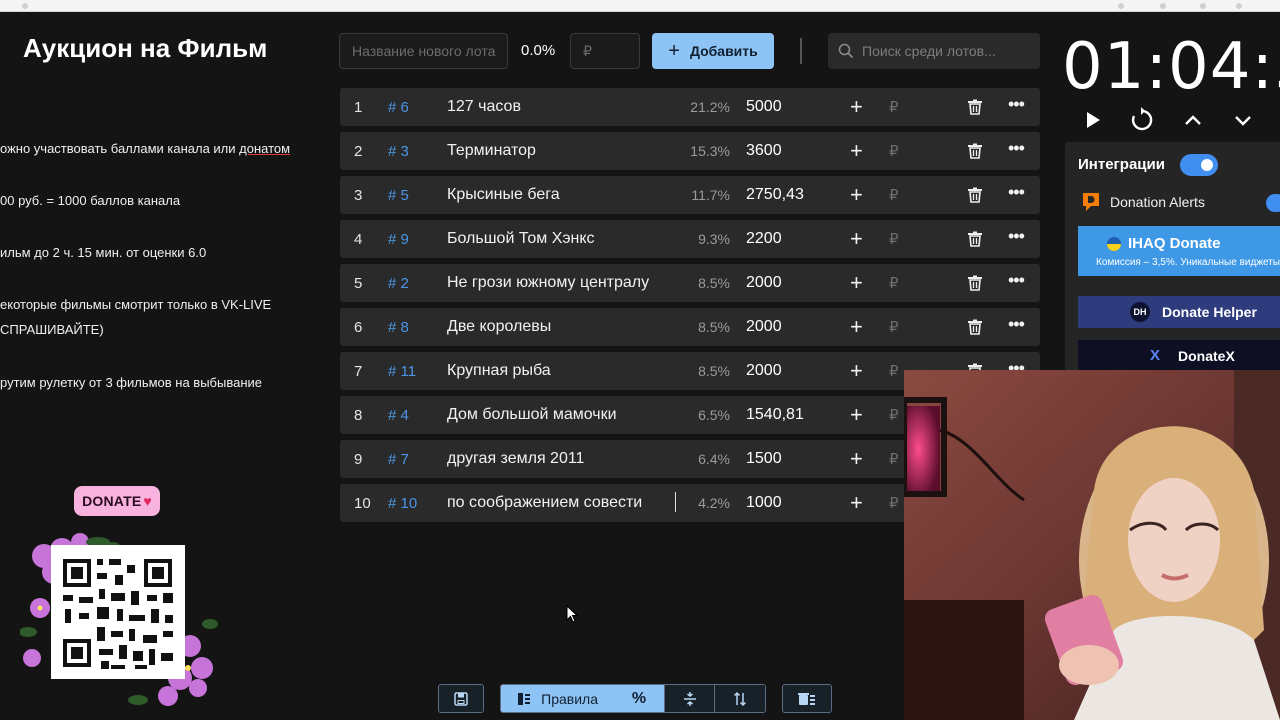 This screenshot has height=720, width=1280. Describe the element at coordinates (1243, 120) in the screenshot. I see `chevron-down-icon` at that location.